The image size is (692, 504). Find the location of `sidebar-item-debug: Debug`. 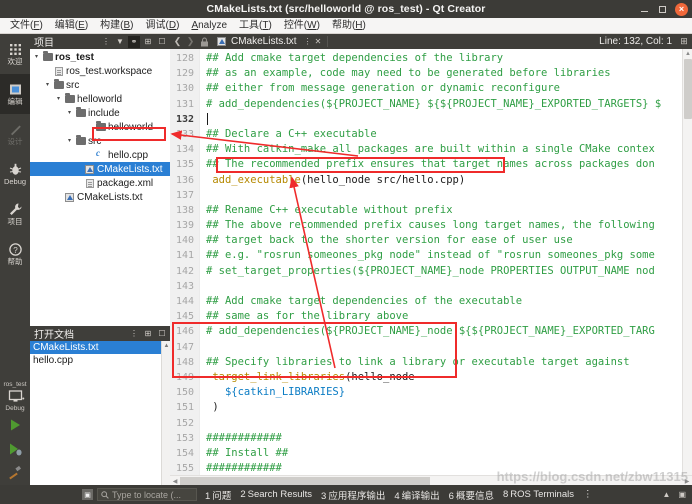

sidebar-item-debug: Debug is located at coordinates (15, 174).